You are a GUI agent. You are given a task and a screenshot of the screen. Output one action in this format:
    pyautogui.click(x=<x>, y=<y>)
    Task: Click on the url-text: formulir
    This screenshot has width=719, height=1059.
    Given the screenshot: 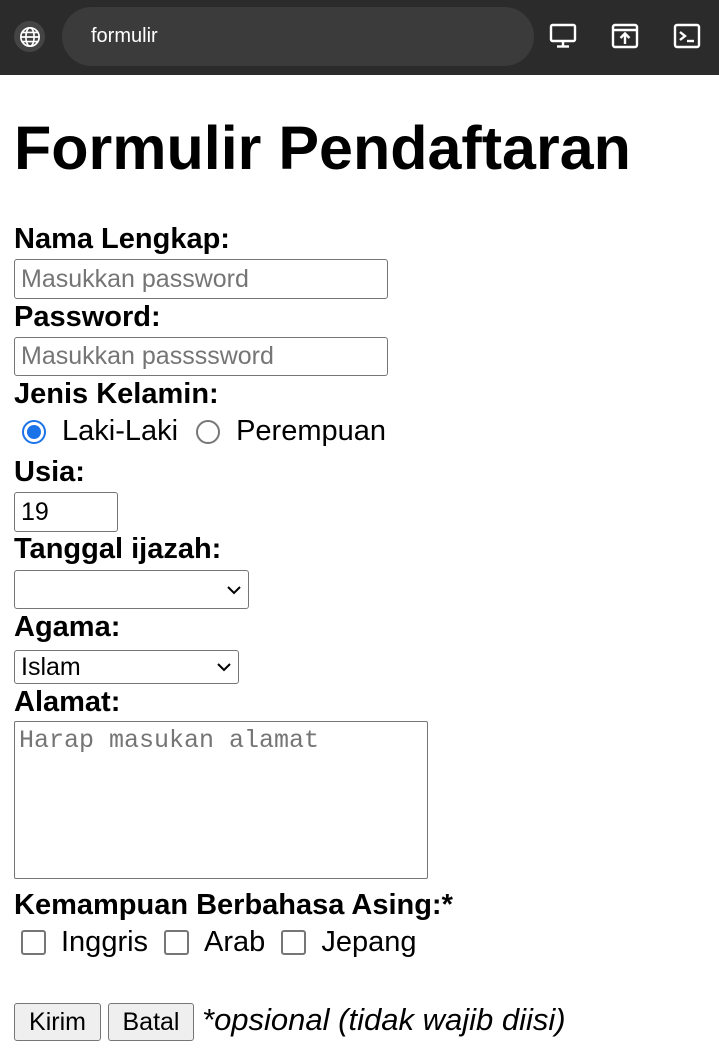 What is the action you would take?
    pyautogui.click(x=124, y=36)
    